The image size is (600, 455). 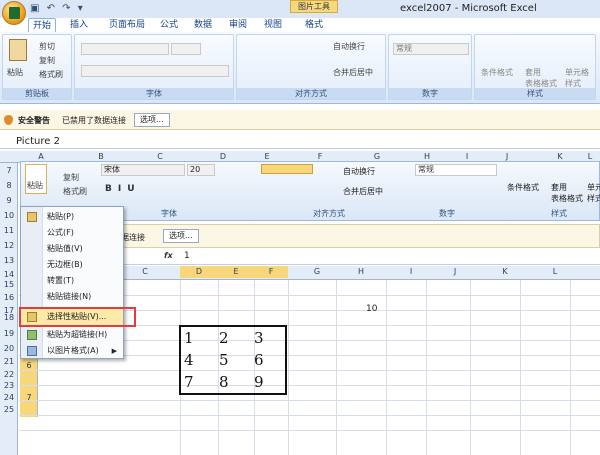 What do you see at coordinates (559, 213) in the screenshot?
I see `styles-label-2: 样式` at bounding box center [559, 213].